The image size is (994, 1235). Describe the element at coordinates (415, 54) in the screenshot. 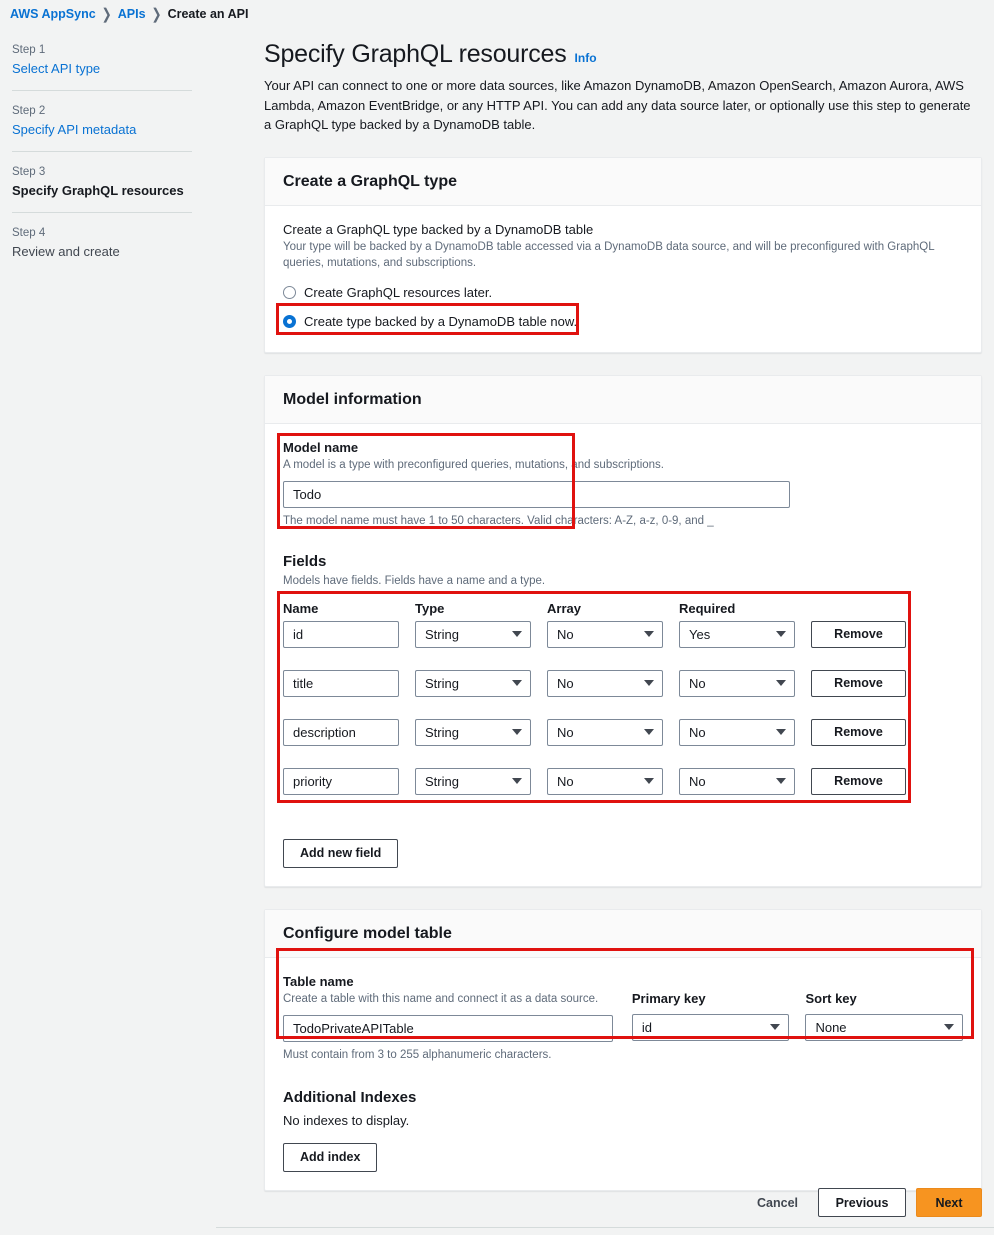

I see `page-title: Specify GraphQL resources` at that location.